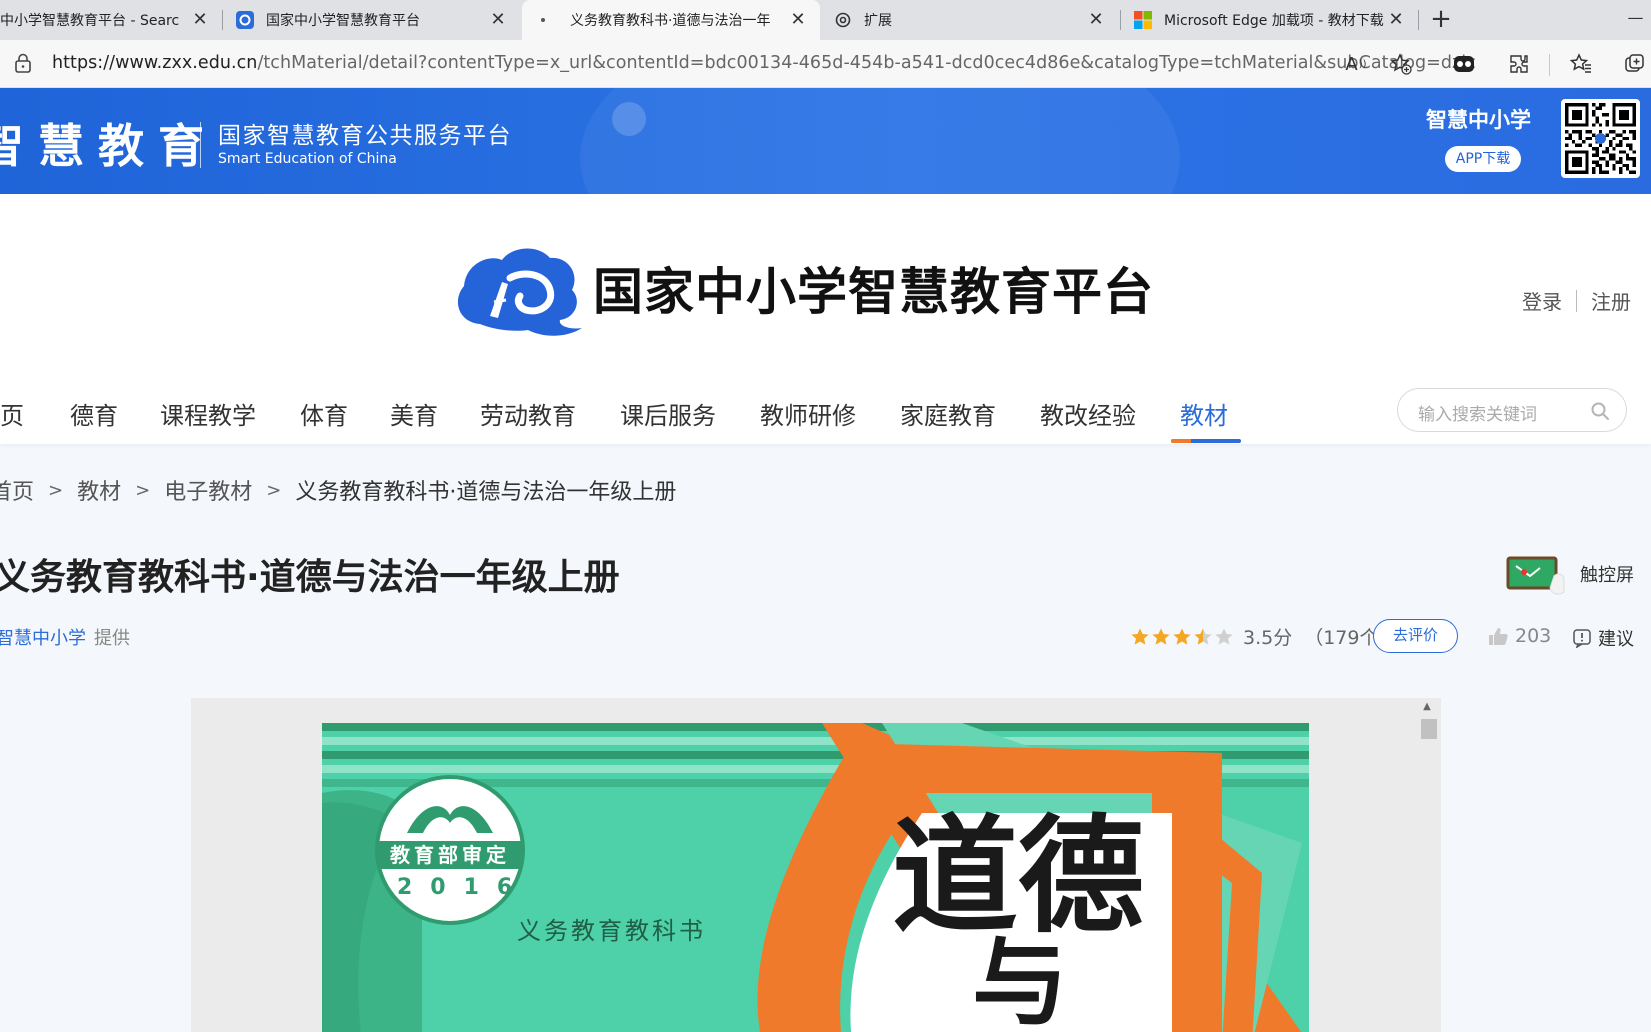 Image resolution: width=1651 pixels, height=1032 pixels. Describe the element at coordinates (1600, 138) in the screenshot. I see `qr-code-icon` at that location.